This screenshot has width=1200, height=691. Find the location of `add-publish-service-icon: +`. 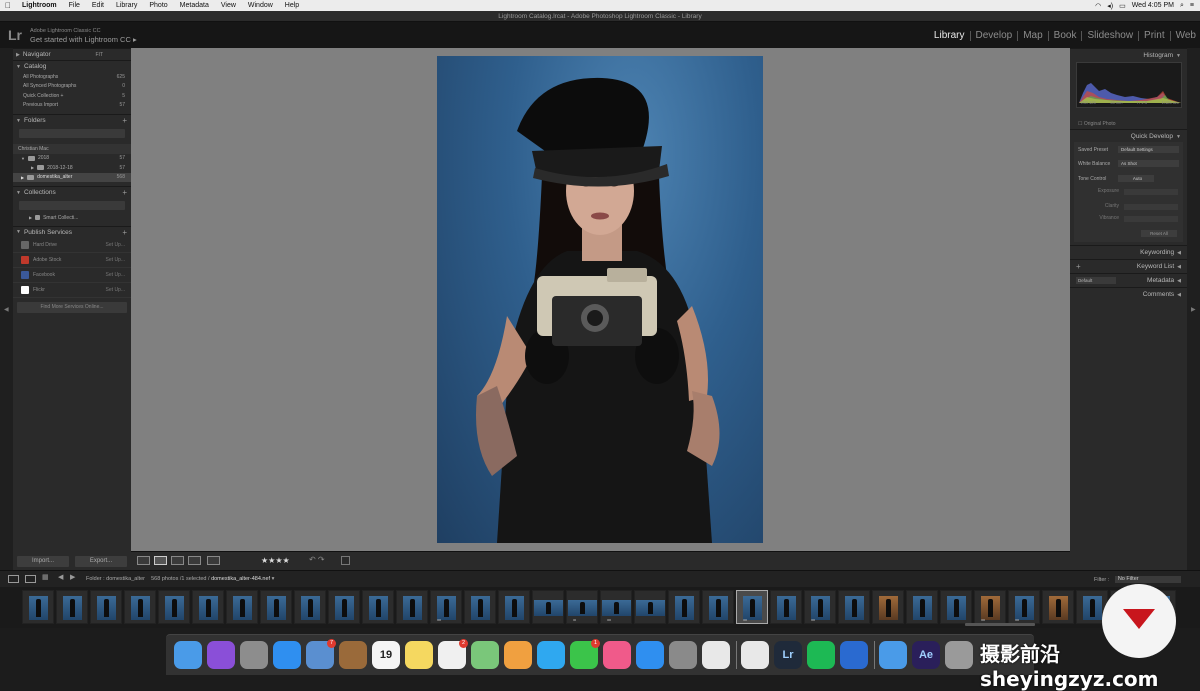

add-publish-service-icon: + is located at coordinates (124, 232).